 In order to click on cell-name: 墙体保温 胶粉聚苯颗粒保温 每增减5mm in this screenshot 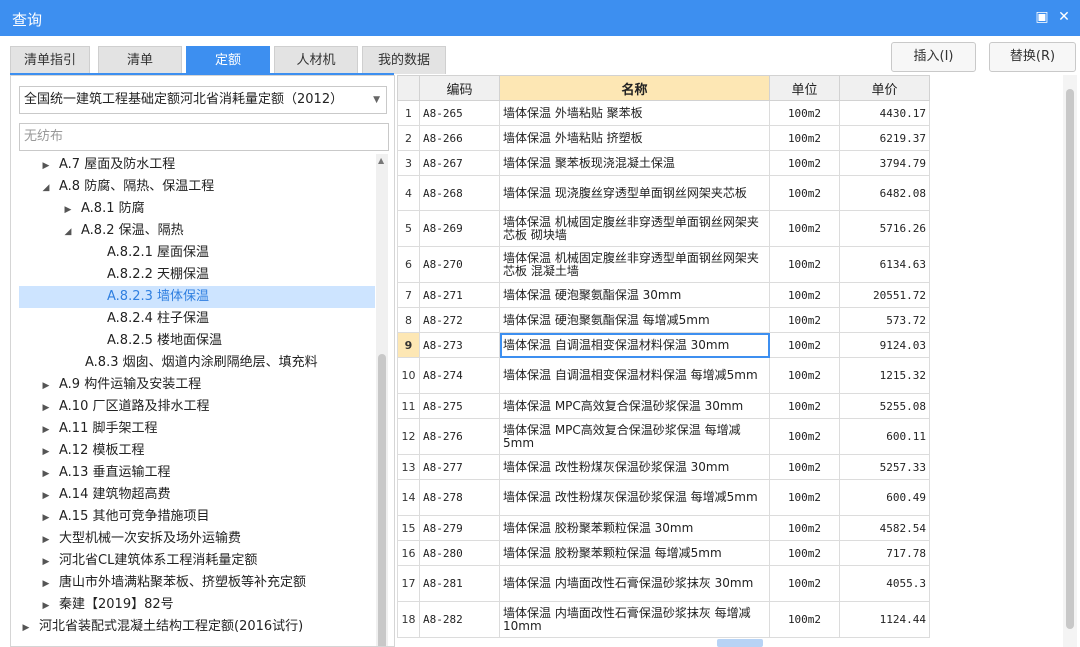, I will do `click(634, 553)`.